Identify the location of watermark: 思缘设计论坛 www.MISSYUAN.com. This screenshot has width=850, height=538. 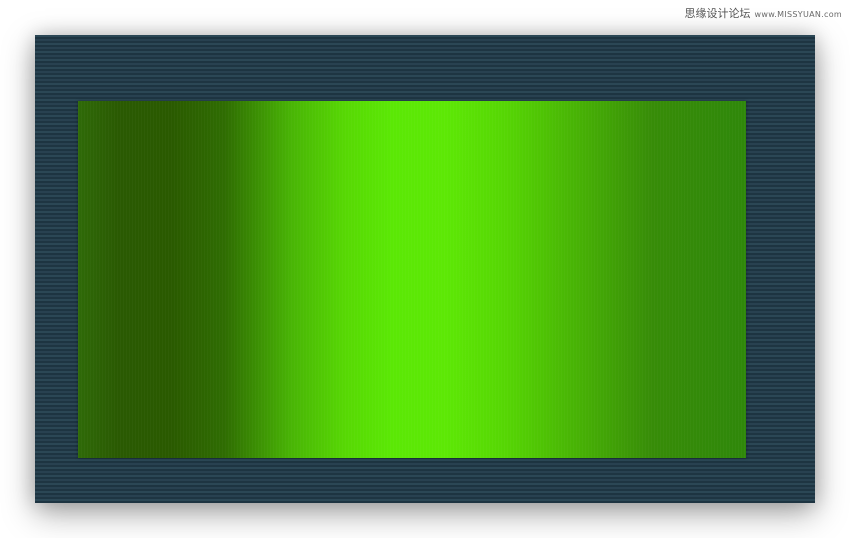
(763, 14).